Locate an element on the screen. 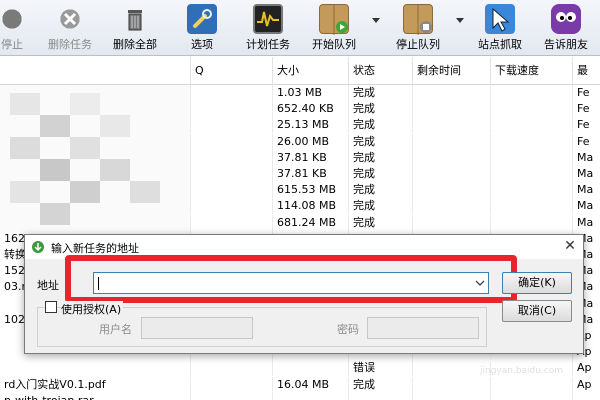  table-row: rd入门实战V0.1.pdf 16.04 MB 完成 Ap is located at coordinates (300, 384).